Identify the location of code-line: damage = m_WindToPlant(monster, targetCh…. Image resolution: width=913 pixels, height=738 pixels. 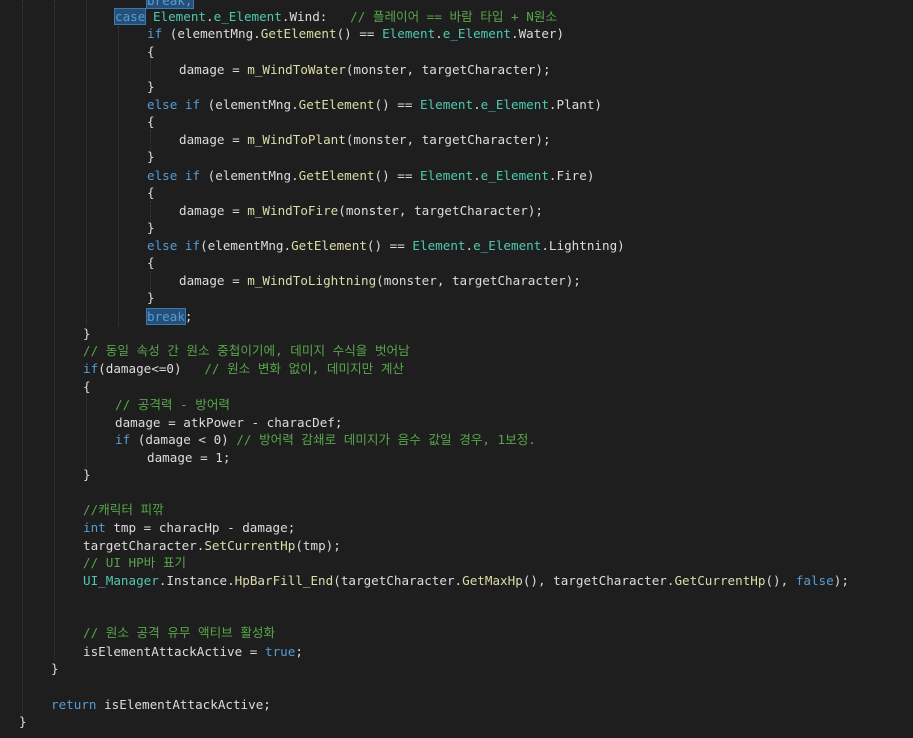
(546, 139).